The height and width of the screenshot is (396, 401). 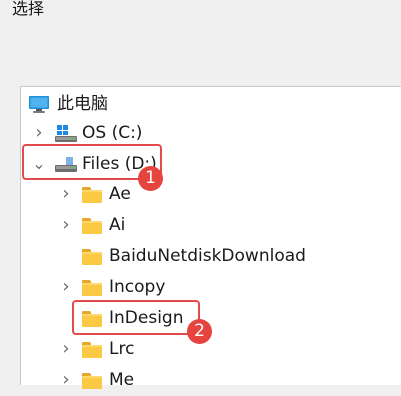 What do you see at coordinates (112, 133) in the screenshot?
I see `tree-item-label: OS (C:)` at bounding box center [112, 133].